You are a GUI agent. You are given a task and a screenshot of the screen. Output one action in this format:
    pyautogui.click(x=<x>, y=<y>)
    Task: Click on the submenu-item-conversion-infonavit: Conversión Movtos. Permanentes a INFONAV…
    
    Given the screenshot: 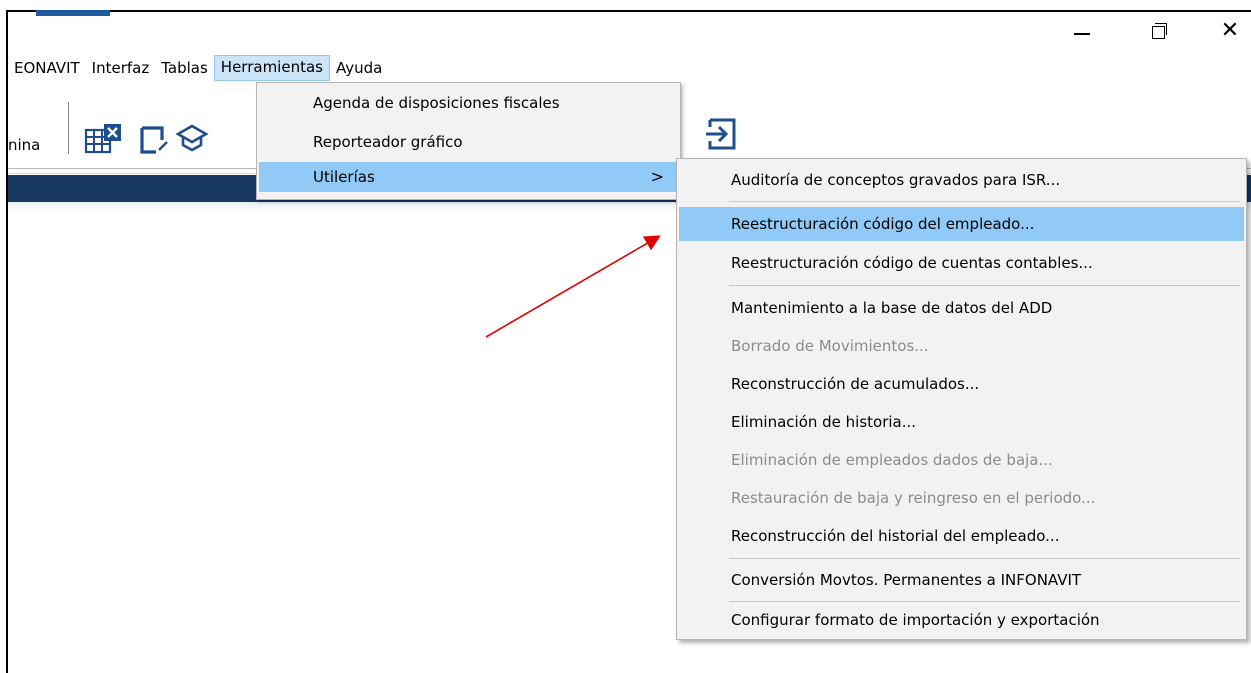 What is the action you would take?
    pyautogui.click(x=961, y=580)
    